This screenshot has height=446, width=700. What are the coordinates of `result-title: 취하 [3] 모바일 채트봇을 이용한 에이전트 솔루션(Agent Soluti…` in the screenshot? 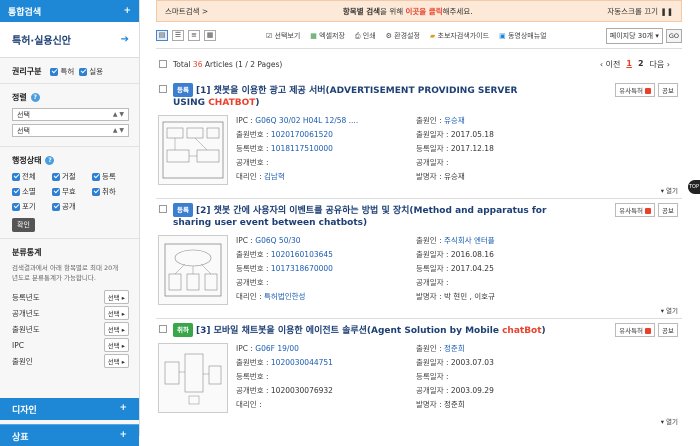 It's located at (360, 330).